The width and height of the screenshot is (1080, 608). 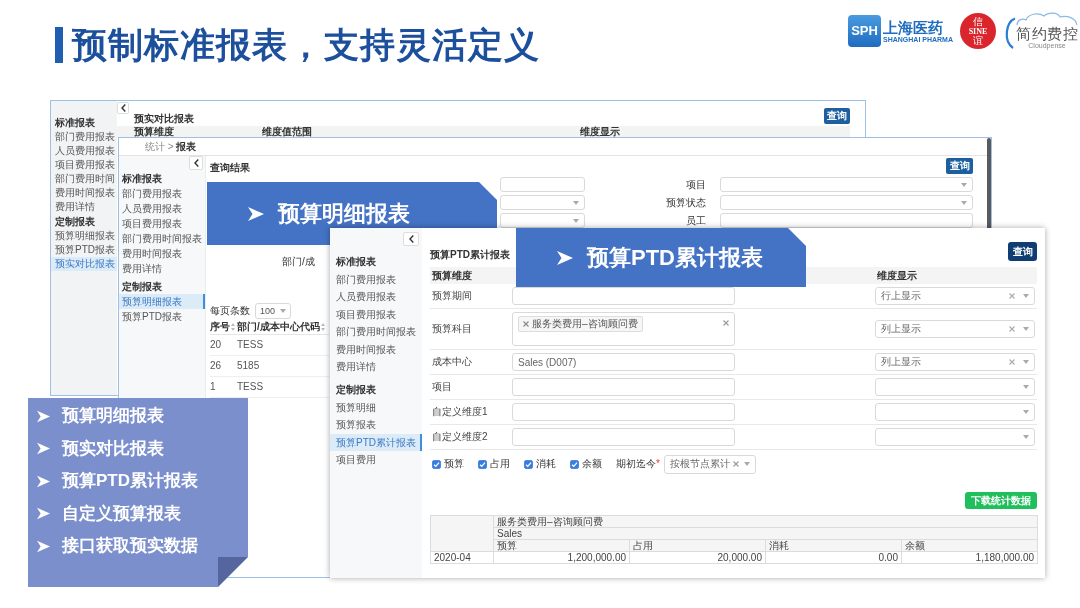 What do you see at coordinates (59, 45) in the screenshot?
I see `title-accent-bar` at bounding box center [59, 45].